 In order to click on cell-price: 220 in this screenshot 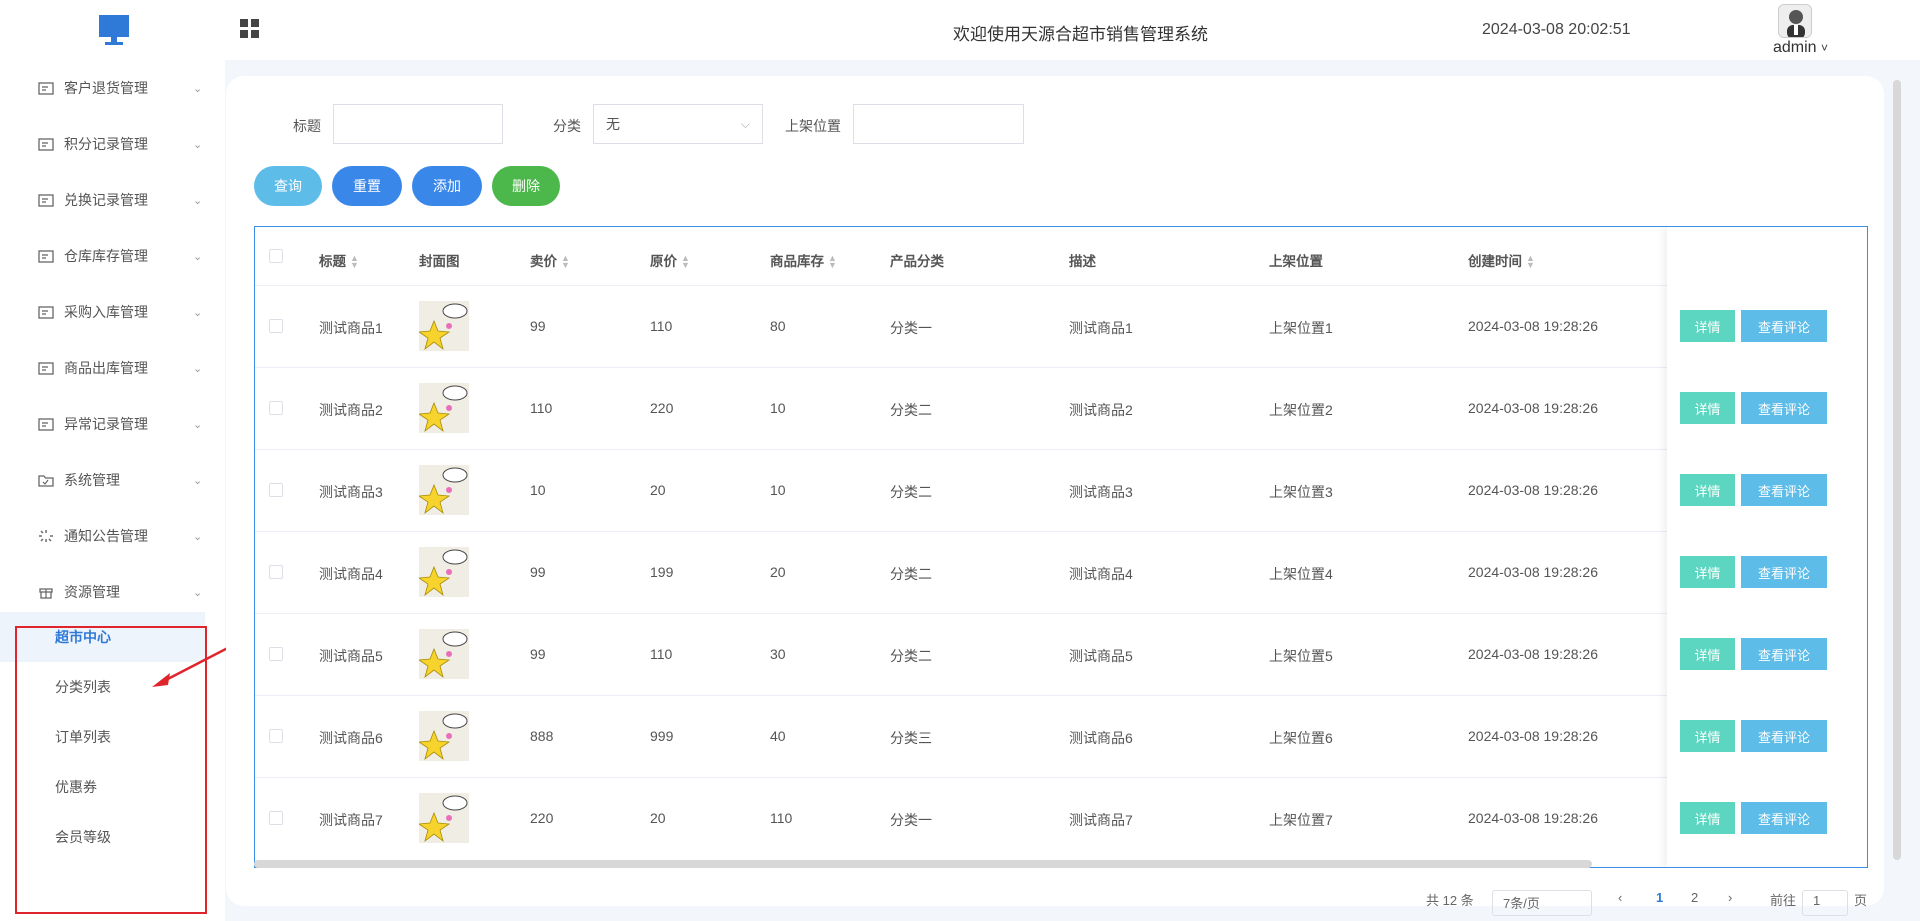, I will do `click(542, 818)`.